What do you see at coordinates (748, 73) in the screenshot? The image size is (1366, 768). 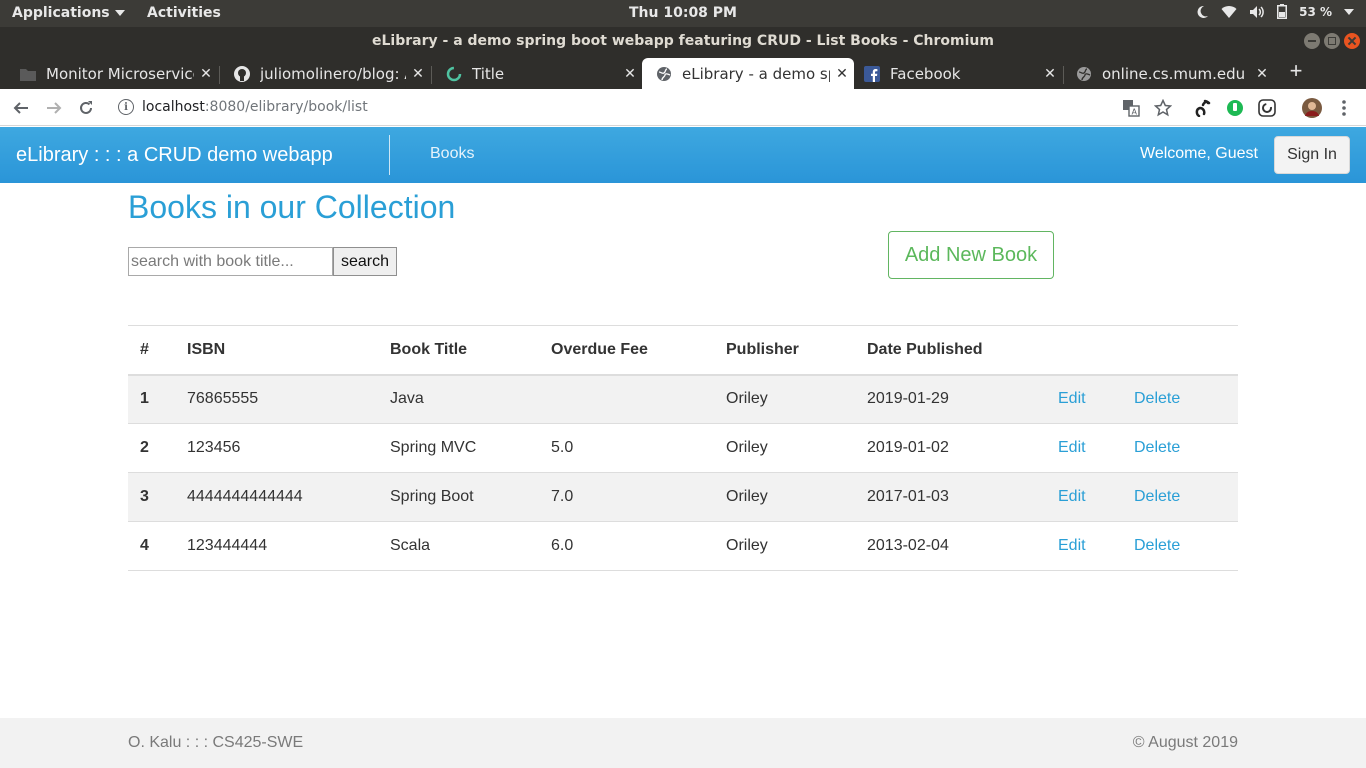 I see `tab-elibrary-active: eLibrary - a demo spring ✕` at bounding box center [748, 73].